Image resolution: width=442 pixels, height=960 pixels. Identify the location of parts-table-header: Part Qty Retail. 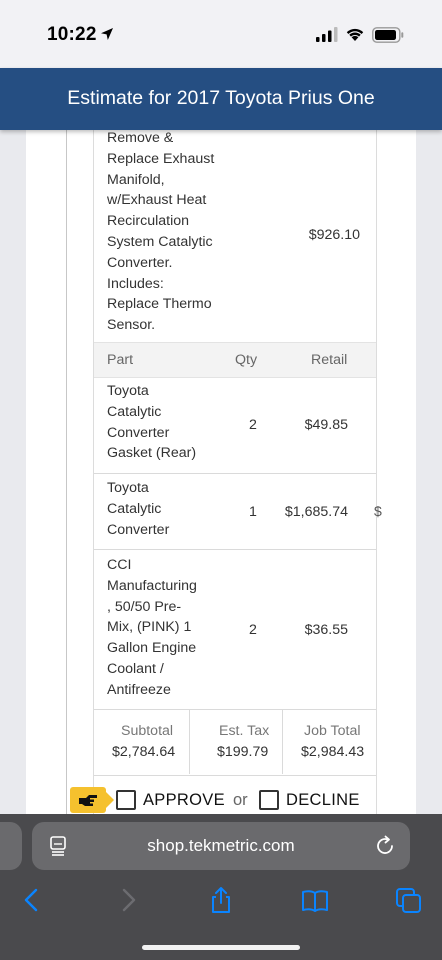
(235, 360).